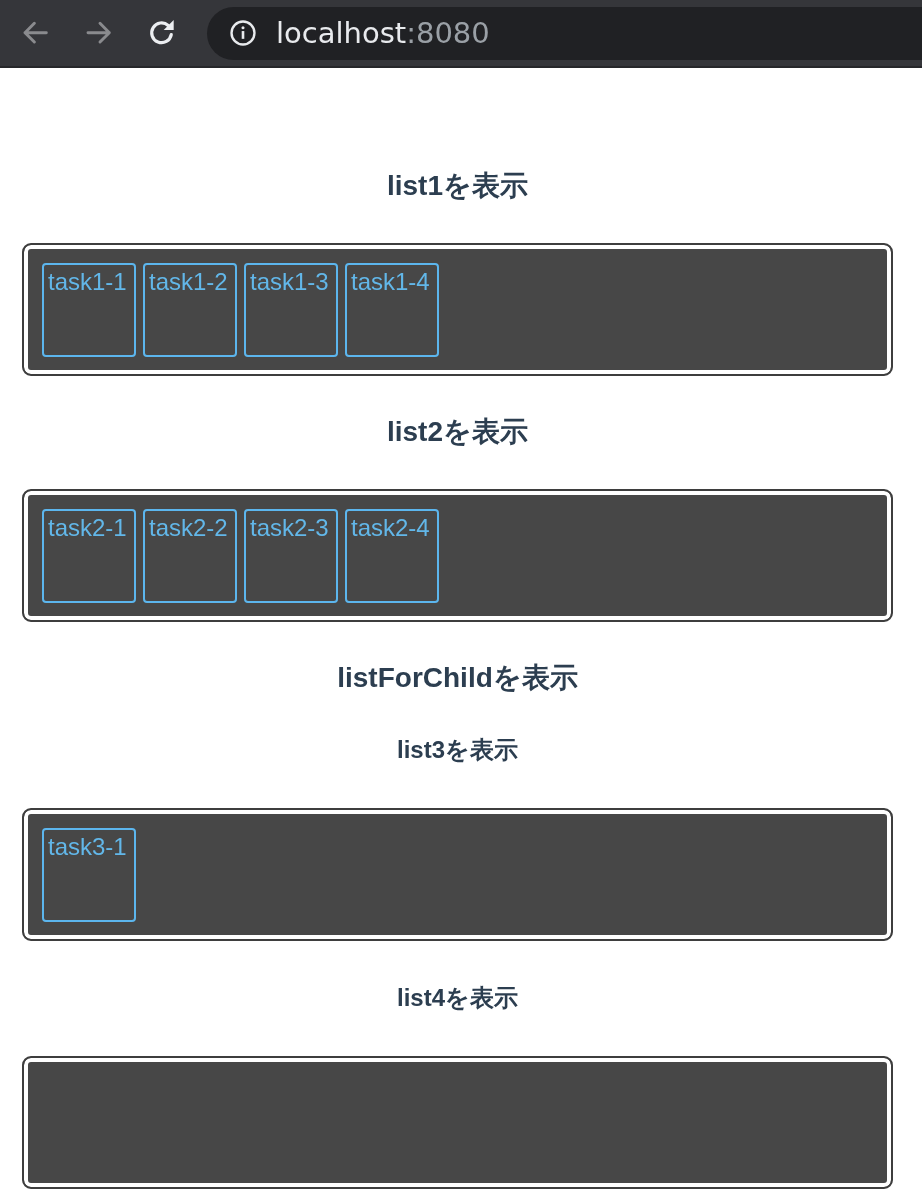  I want to click on task-card: task1-3, so click(291, 310).